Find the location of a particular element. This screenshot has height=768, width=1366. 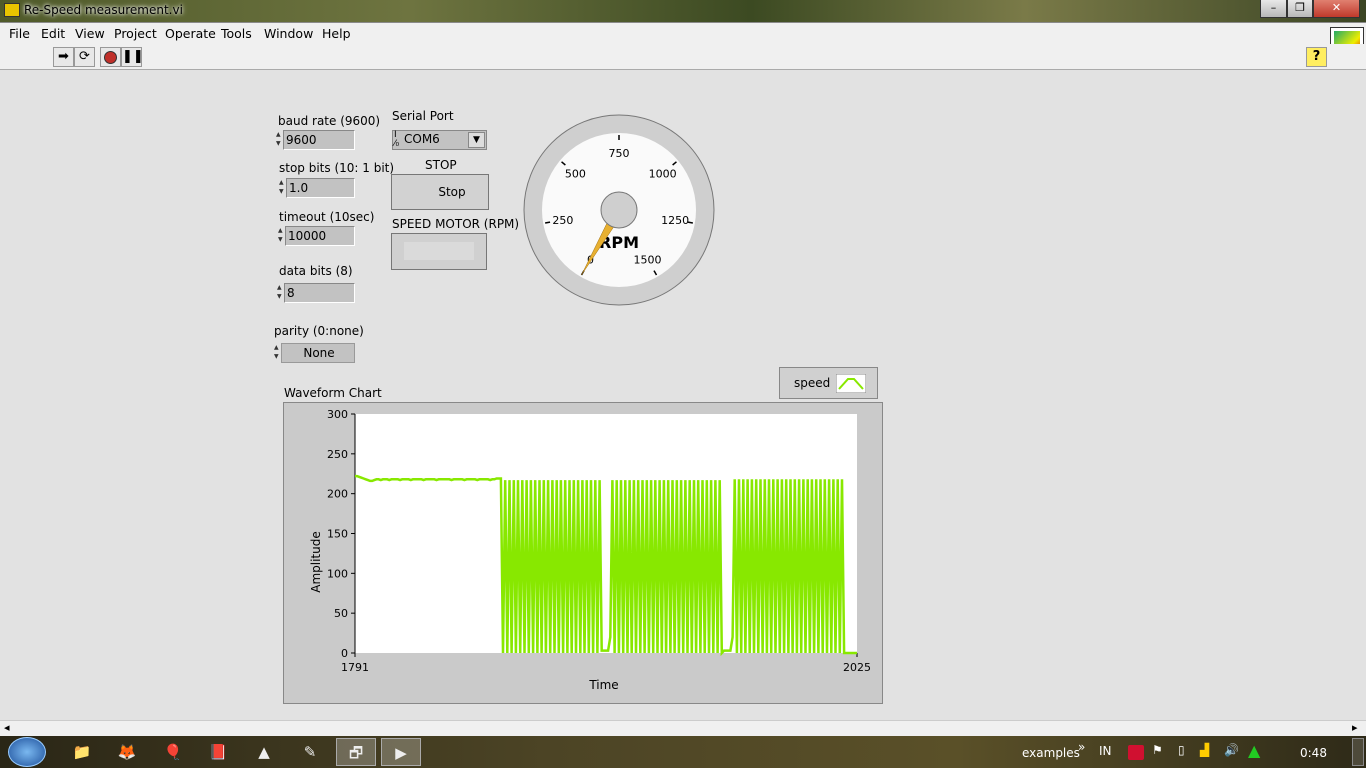

start-button is located at coordinates (27, 752).